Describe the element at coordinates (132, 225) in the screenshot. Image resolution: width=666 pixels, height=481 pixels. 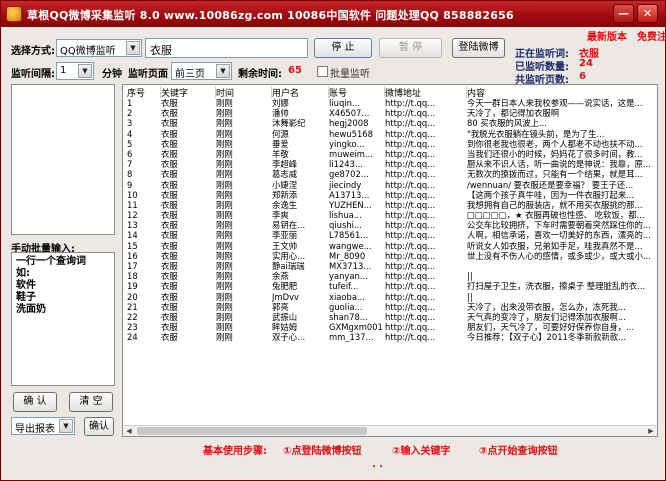
I see `cell-index: 13` at that location.